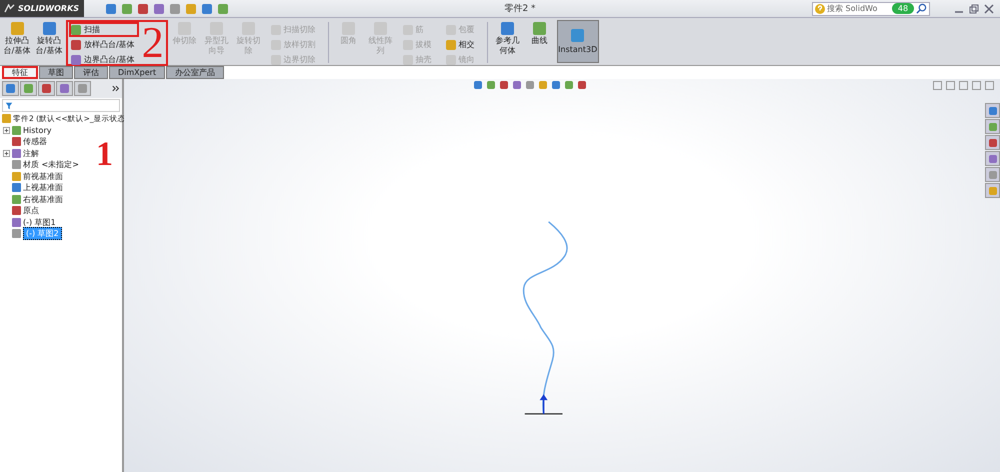  I want to click on ribbon-button: 边界凸台/基体, so click(104, 59).